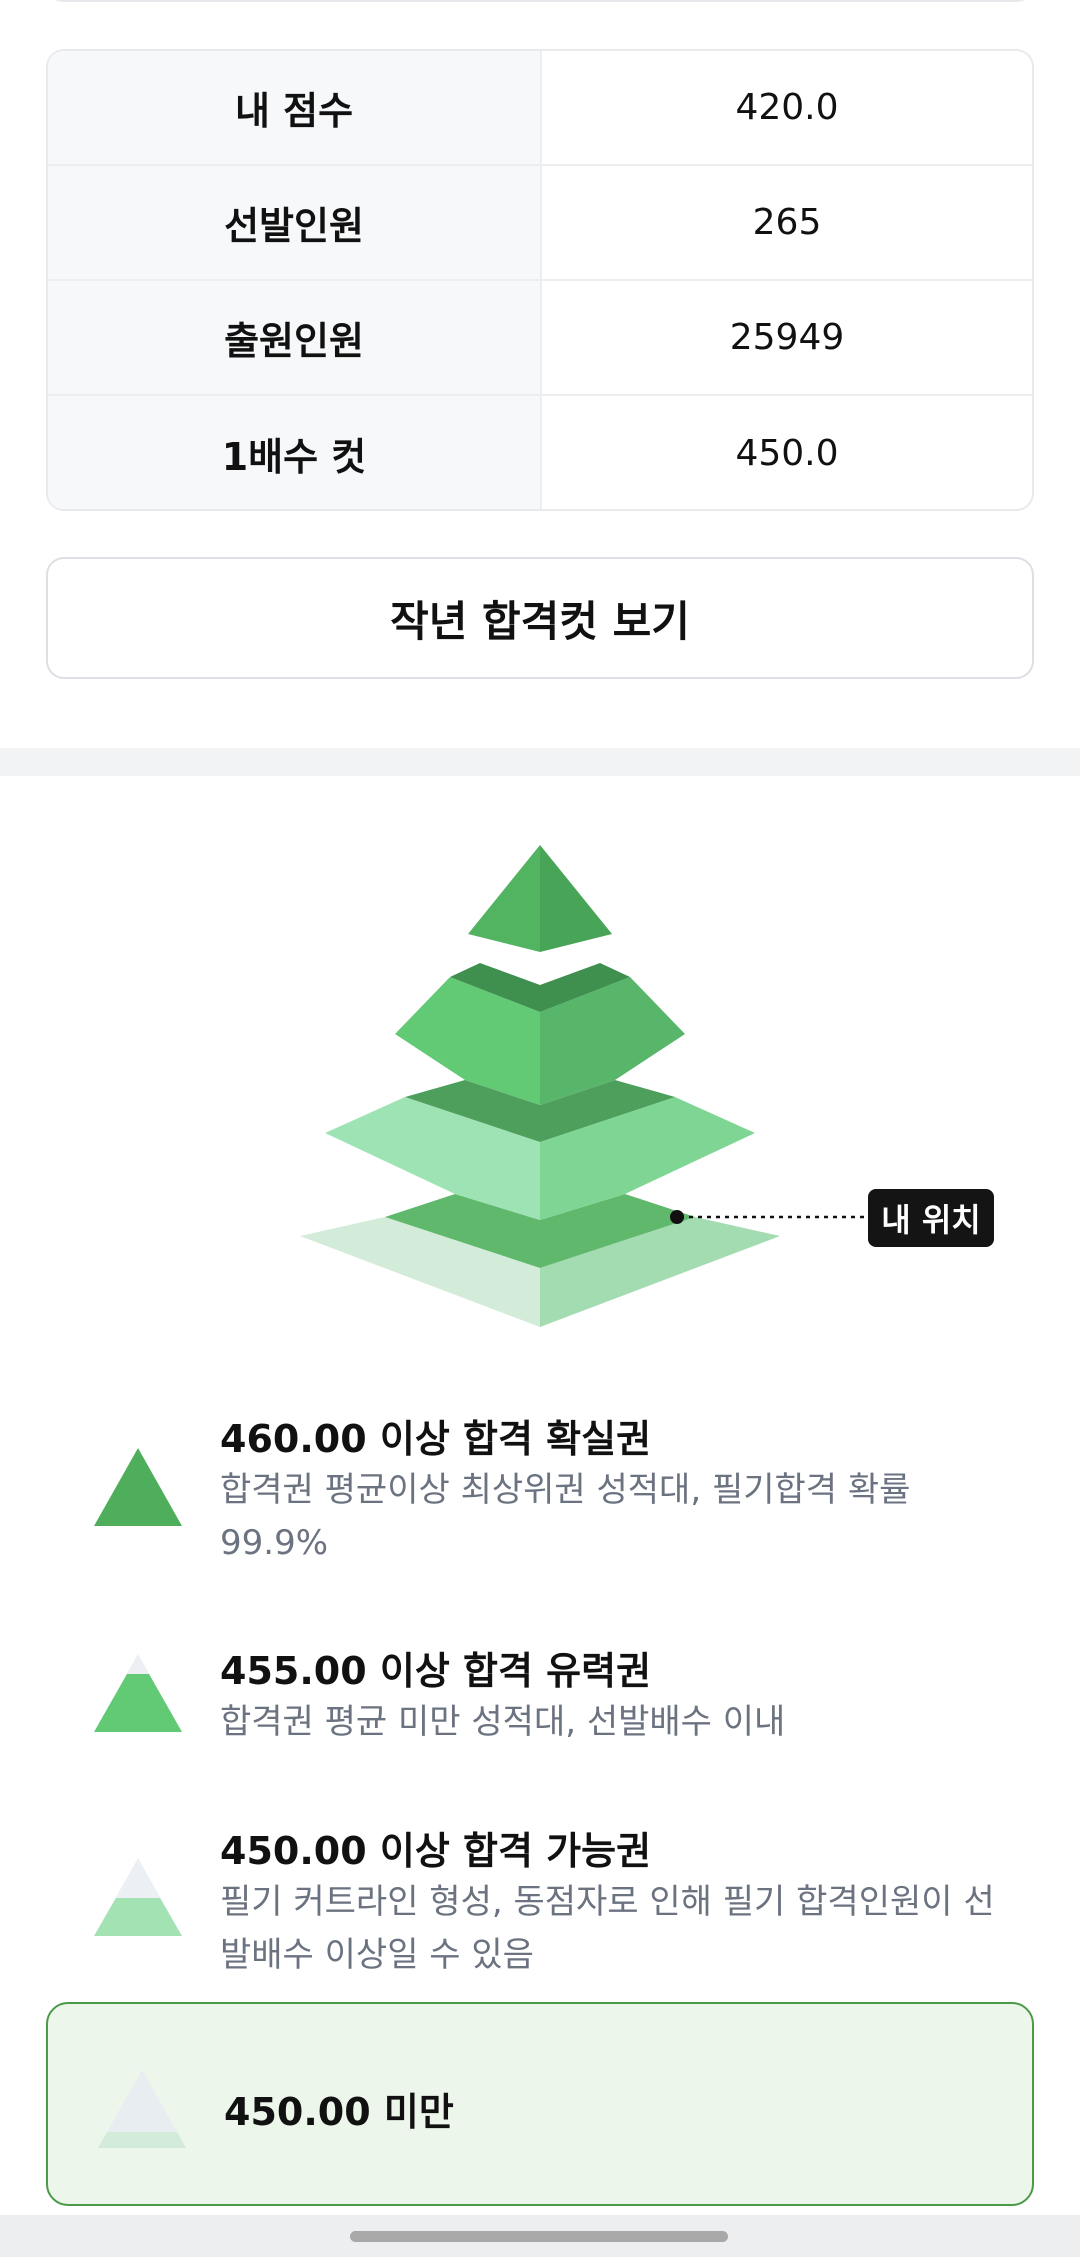  I want to click on legend-title: 450.00 이상 합격 가능권, so click(436, 1851).